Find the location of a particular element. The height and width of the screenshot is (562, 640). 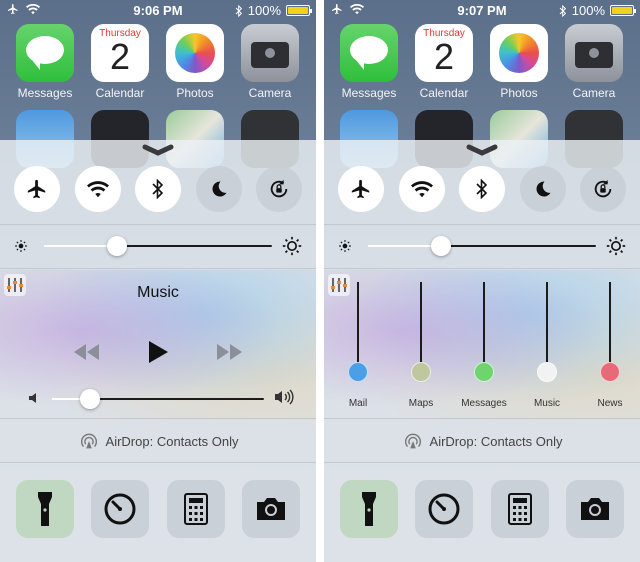

volume-slider is located at coordinates (158, 399).